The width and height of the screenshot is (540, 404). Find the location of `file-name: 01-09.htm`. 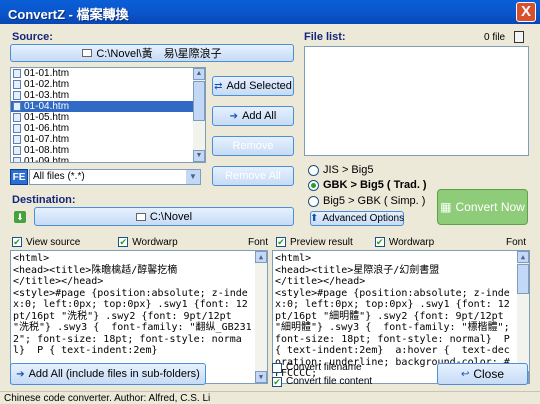

file-name: 01-09.htm is located at coordinates (47, 159).